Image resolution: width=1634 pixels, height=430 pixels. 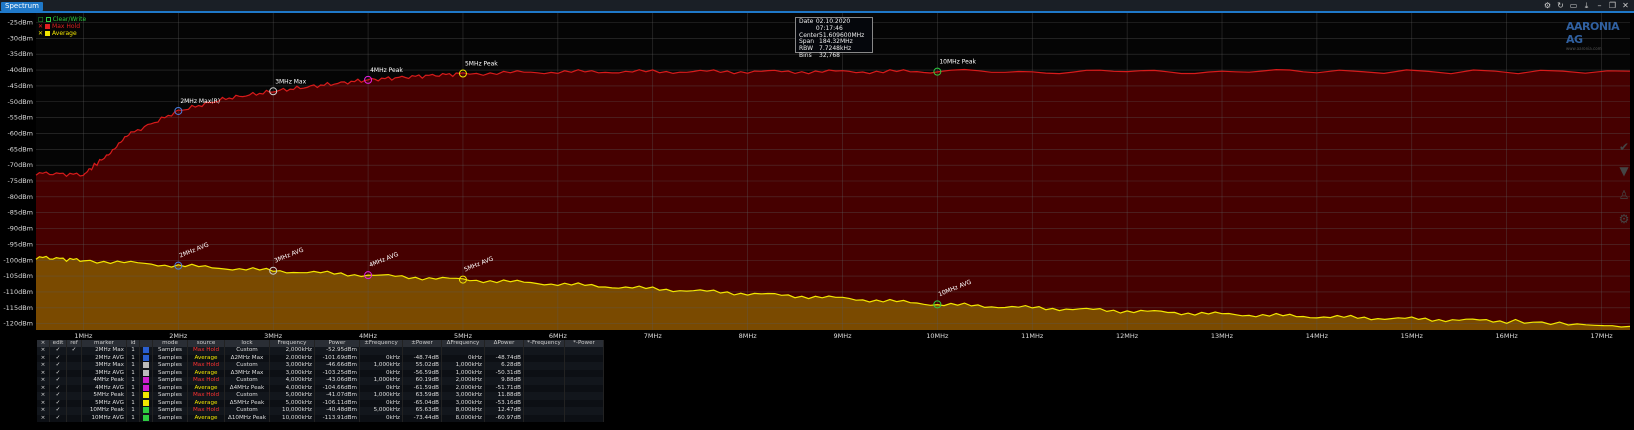 I want to click on table-cell: 11.88dB, so click(x=504, y=396).